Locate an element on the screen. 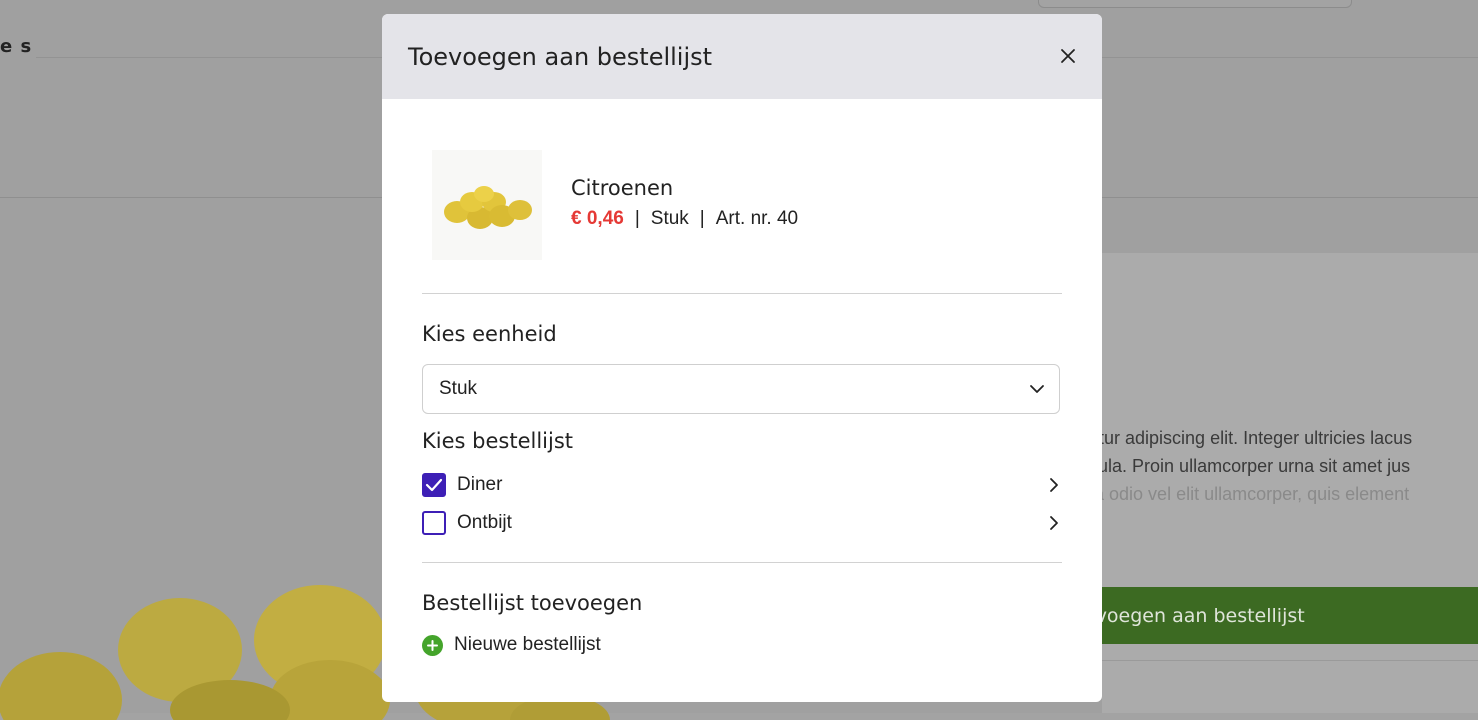 This screenshot has height=720, width=1478. modal-title: Toevoegen aan bestellijst is located at coordinates (560, 56).